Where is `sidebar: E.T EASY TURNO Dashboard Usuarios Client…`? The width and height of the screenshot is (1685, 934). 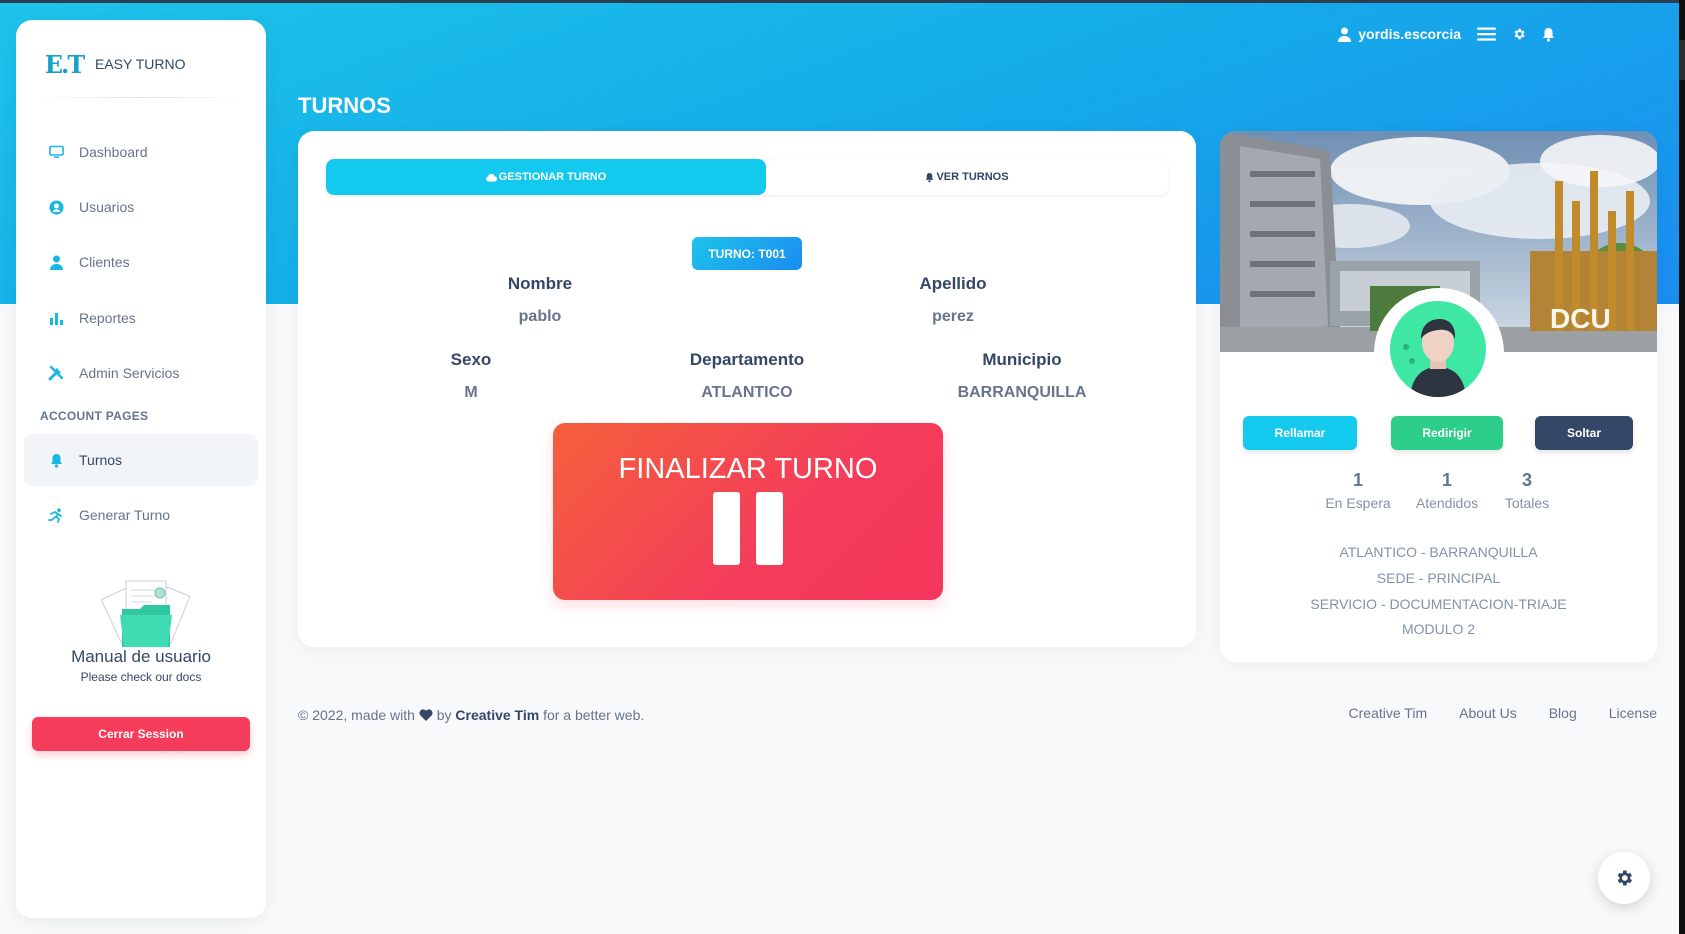 sidebar: E.T EASY TURNO Dashboard Usuarios Client… is located at coordinates (141, 469).